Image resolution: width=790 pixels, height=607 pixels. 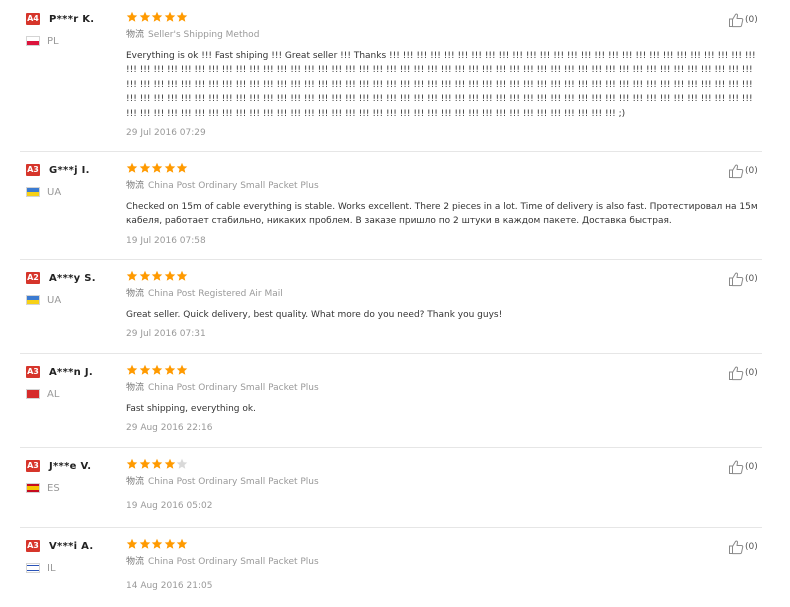 What do you see at coordinates (204, 35) in the screenshot?
I see `logistics-method: Seller's Shipping Method` at bounding box center [204, 35].